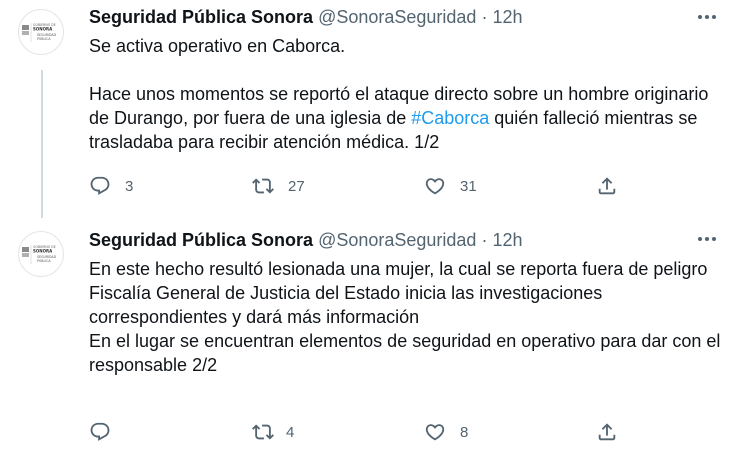 The width and height of the screenshot is (737, 451). What do you see at coordinates (464, 432) in the screenshot?
I see `like-count: 8` at bounding box center [464, 432].